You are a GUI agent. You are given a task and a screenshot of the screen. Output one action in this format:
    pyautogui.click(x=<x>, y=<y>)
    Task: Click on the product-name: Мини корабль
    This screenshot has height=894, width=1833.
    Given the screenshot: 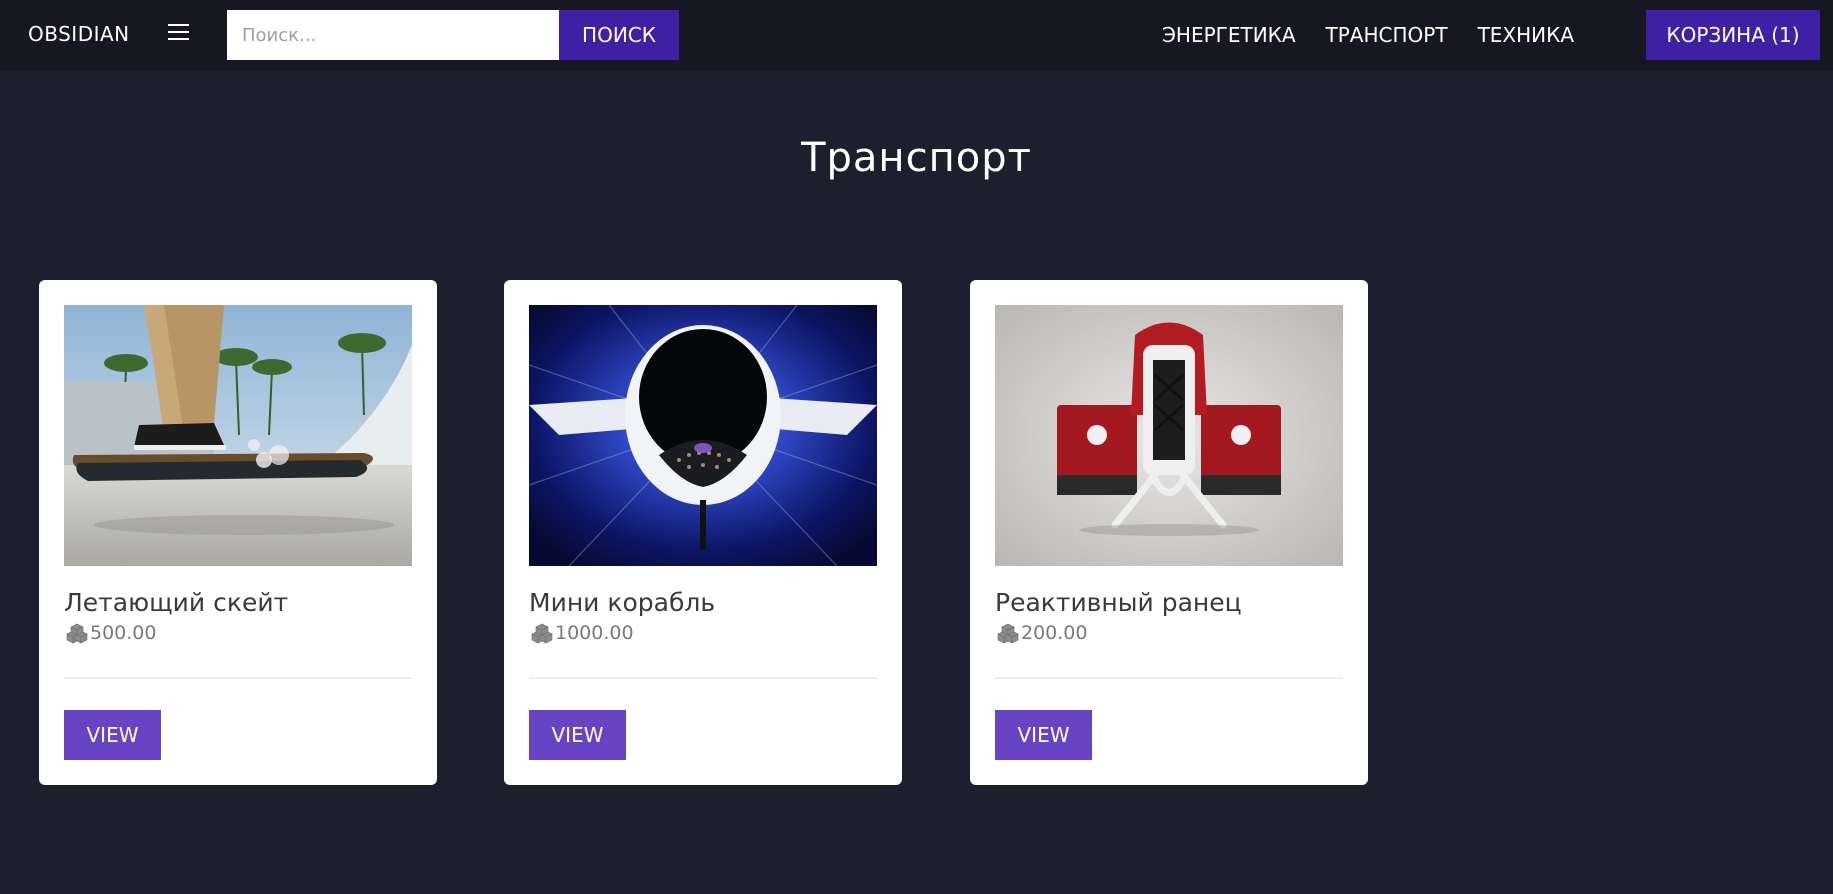 What is the action you would take?
    pyautogui.click(x=622, y=603)
    